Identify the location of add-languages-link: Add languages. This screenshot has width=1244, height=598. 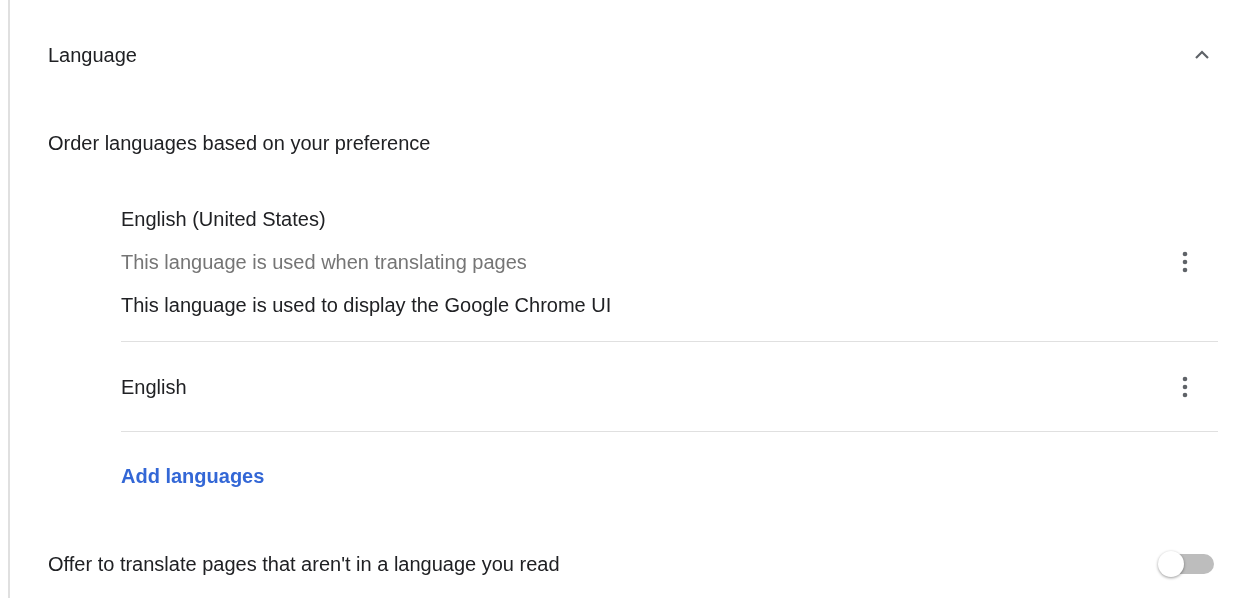
(193, 476).